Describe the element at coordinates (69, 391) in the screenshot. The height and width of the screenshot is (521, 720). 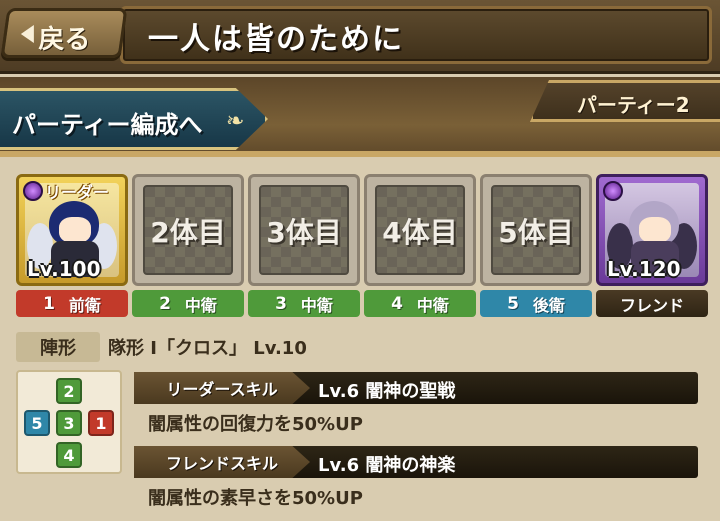
I see `formation-cell-top: 2` at that location.